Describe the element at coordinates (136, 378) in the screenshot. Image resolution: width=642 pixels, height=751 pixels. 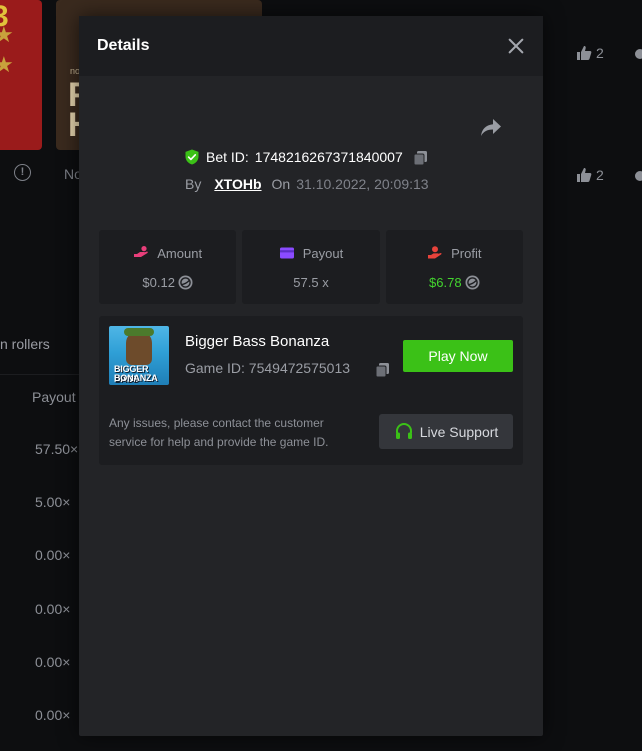
I see `thumb-title-line2: BONANZA` at that location.